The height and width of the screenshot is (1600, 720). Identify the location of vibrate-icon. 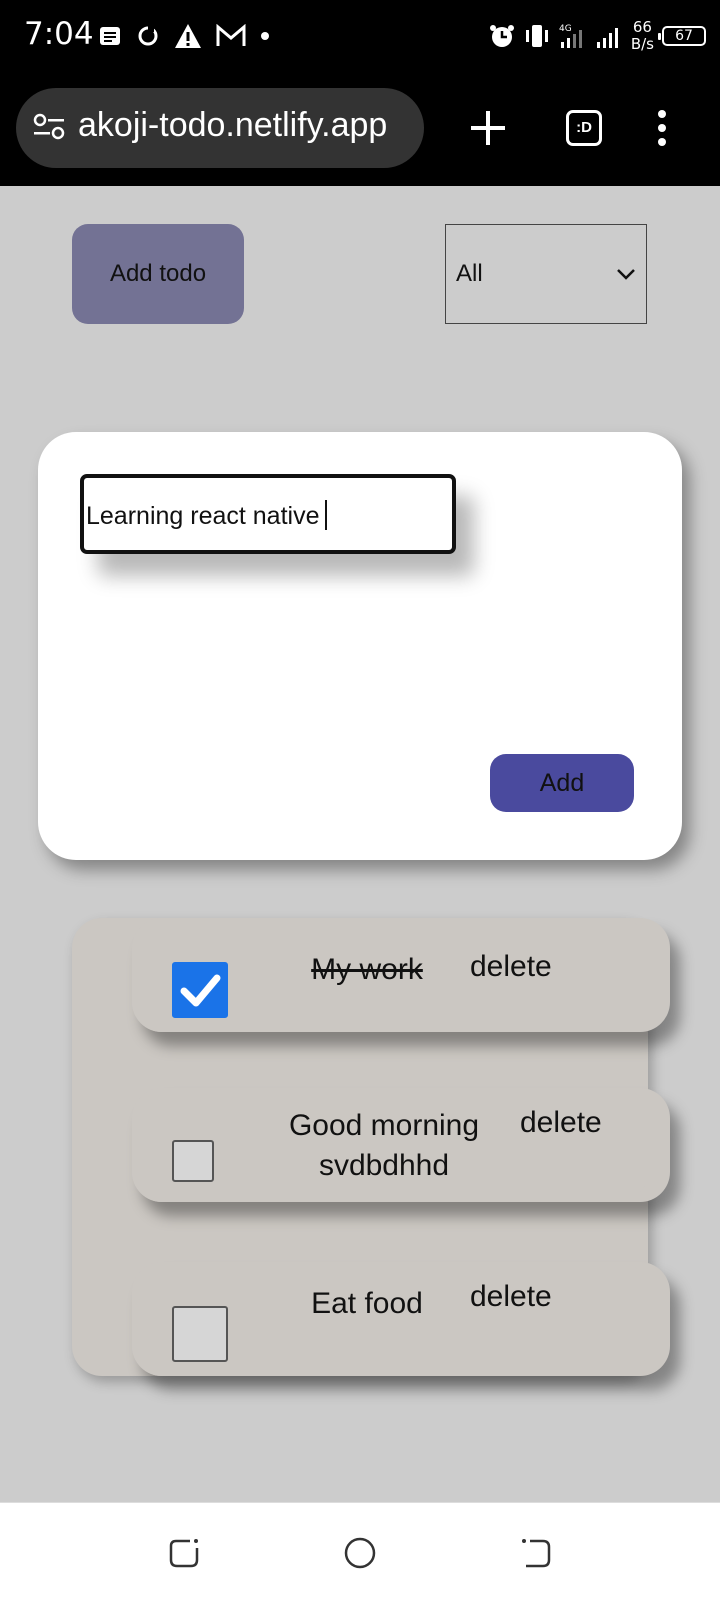
(536, 36).